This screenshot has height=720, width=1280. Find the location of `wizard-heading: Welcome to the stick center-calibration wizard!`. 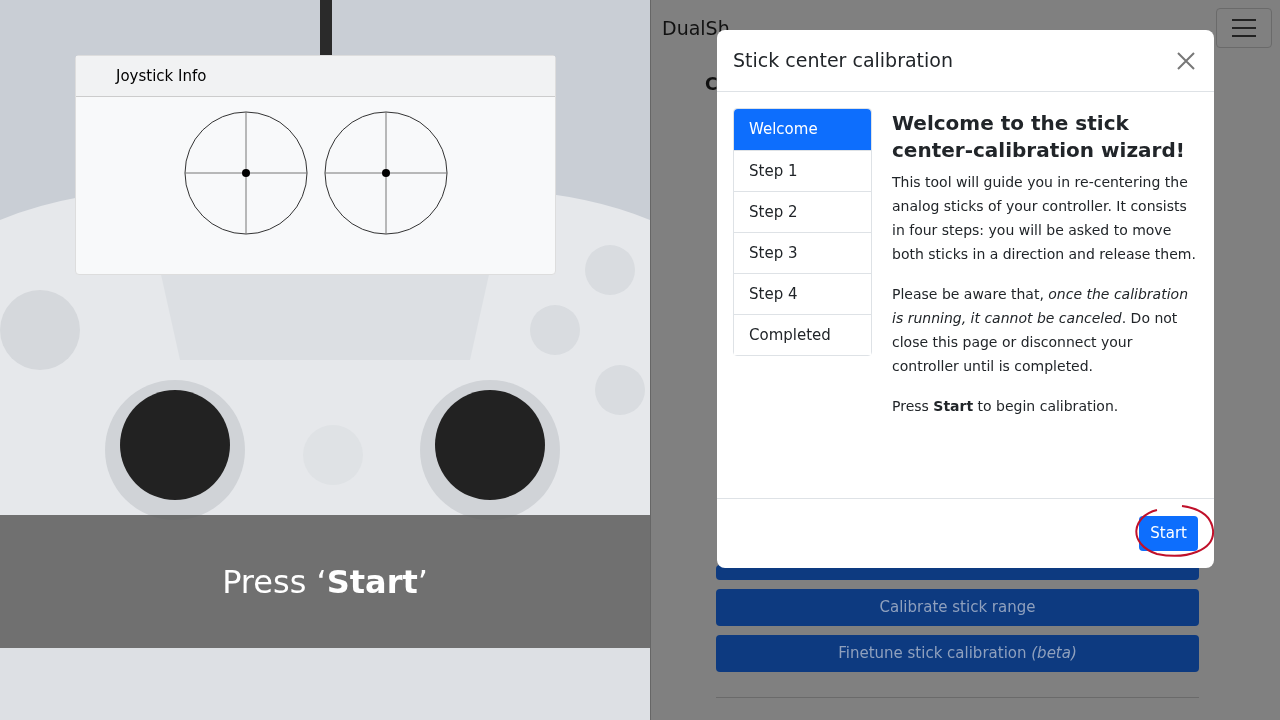

wizard-heading: Welcome to the stick center-calibration wizard! is located at coordinates (1039, 137).